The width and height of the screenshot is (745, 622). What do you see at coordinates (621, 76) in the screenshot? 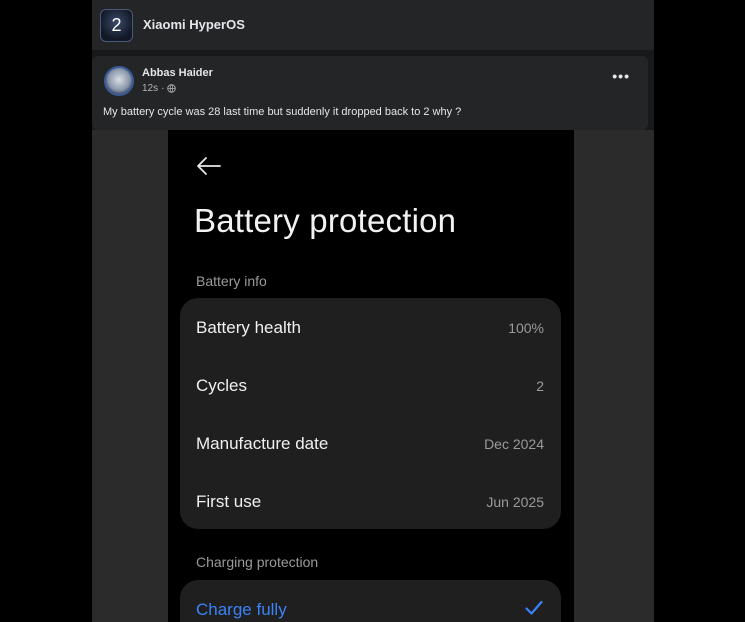
I see `more-options-button: •••` at bounding box center [621, 76].